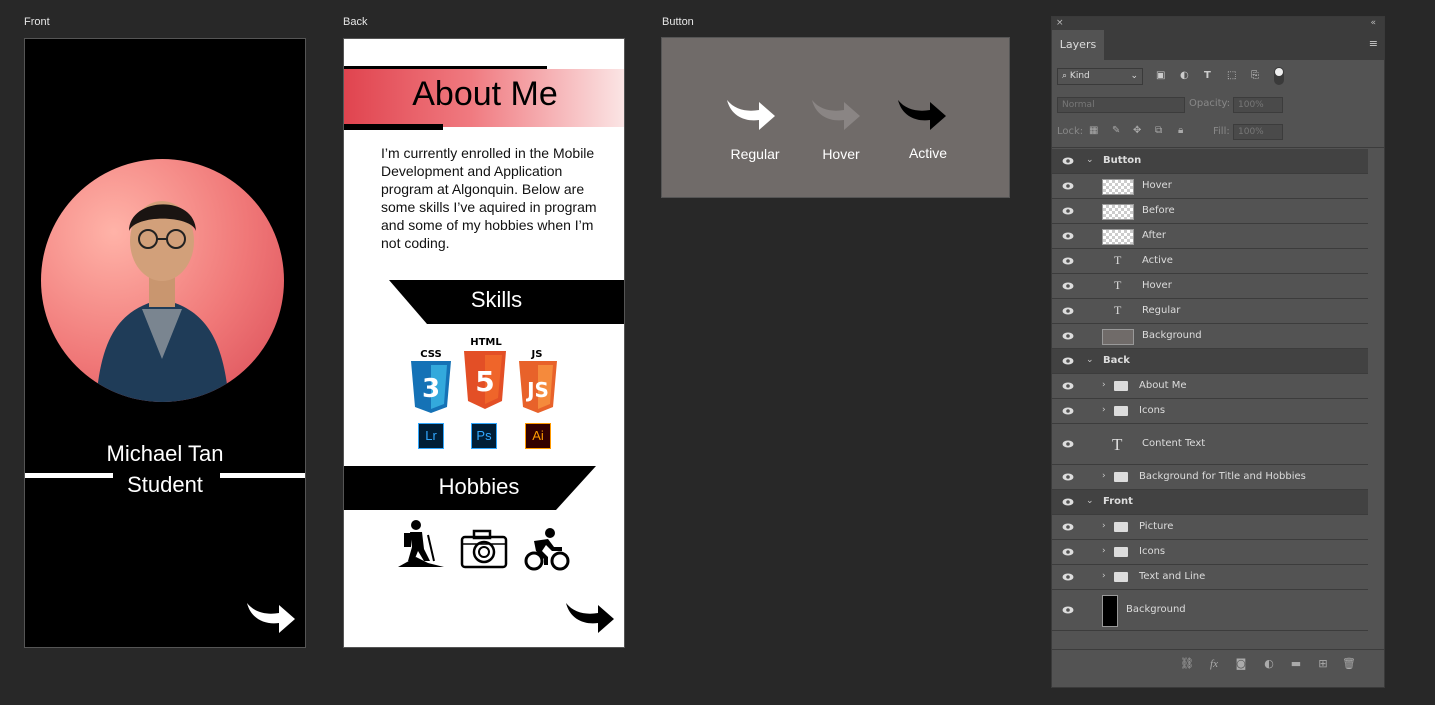 The height and width of the screenshot is (705, 1435). Describe the element at coordinates (1174, 443) in the screenshot. I see `layer-name: Content Text` at that location.